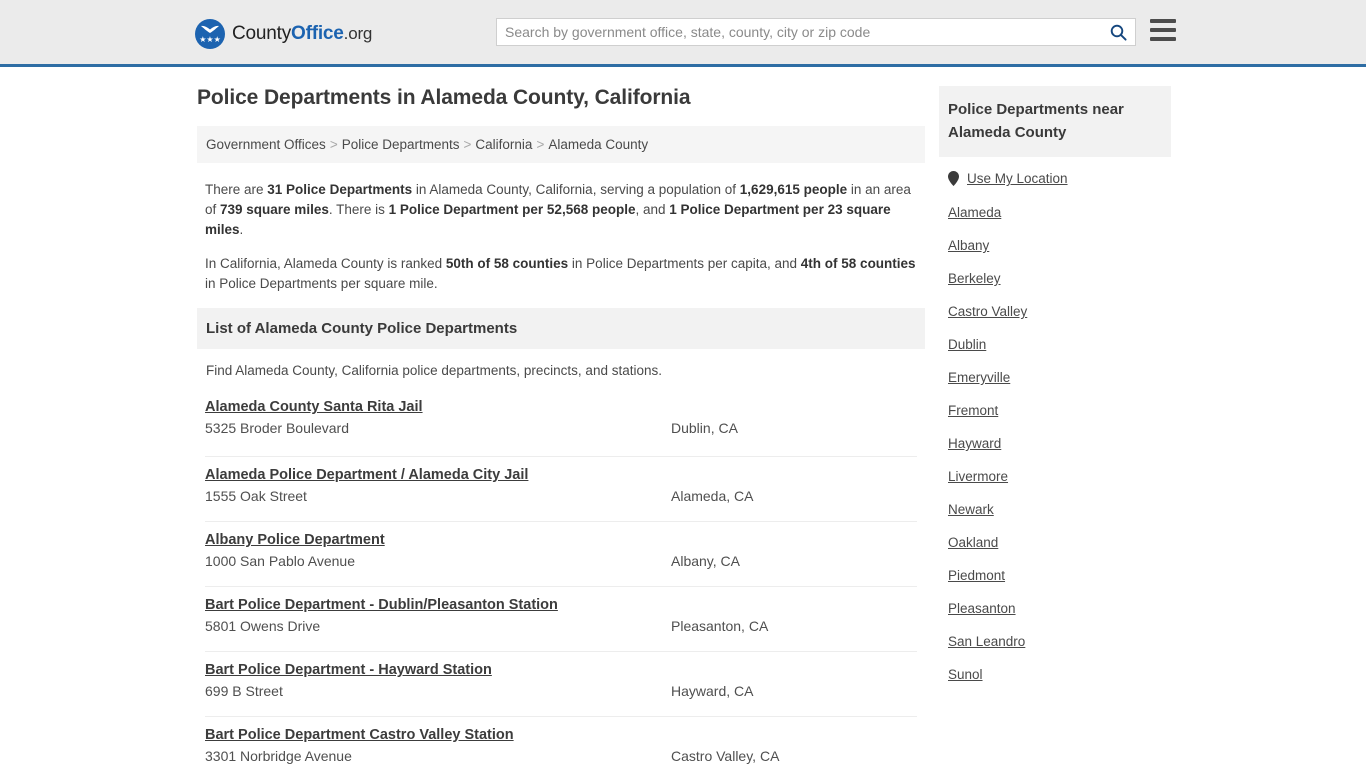 Image resolution: width=1366 pixels, height=768 pixels. I want to click on site-header: ★★★ CountyOffice.org, so click(683, 33).